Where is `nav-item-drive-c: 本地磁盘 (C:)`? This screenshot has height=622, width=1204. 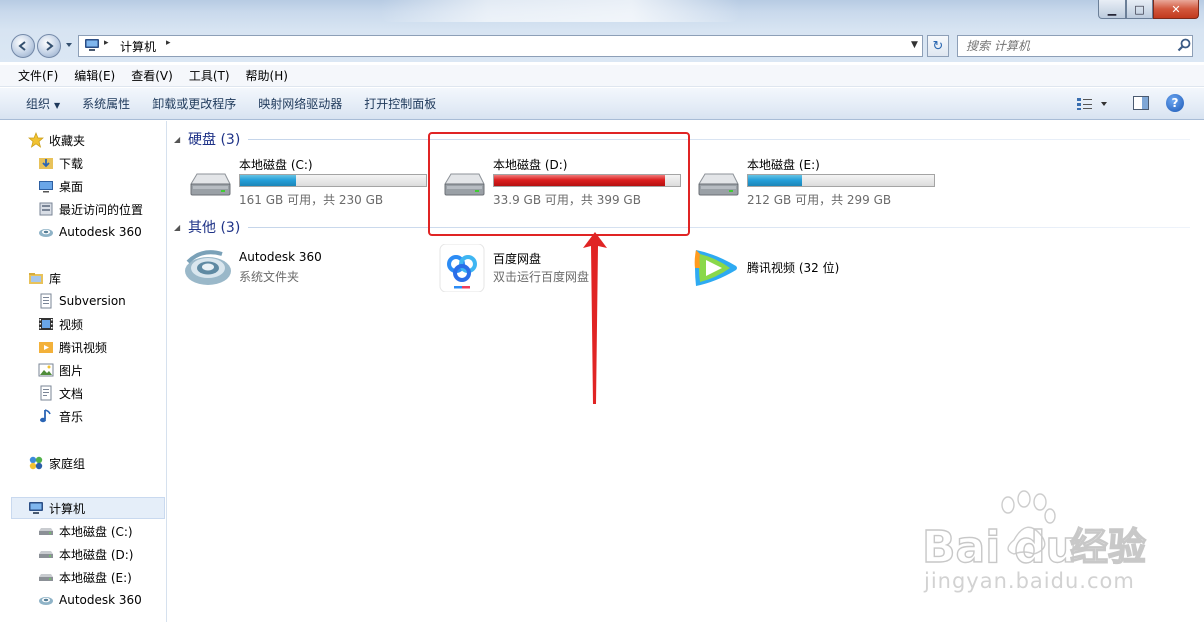 nav-item-drive-c: 本地磁盘 (C:) is located at coordinates (85, 531).